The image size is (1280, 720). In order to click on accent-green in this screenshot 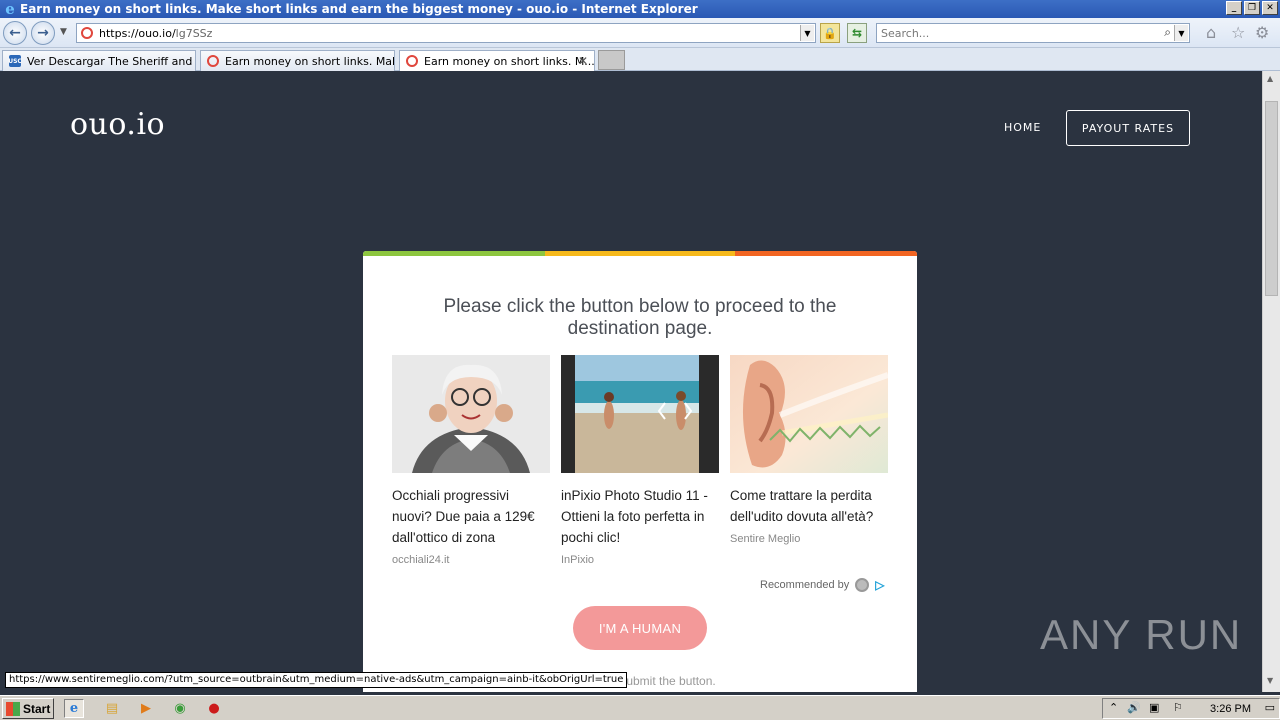, I will do `click(454, 253)`.